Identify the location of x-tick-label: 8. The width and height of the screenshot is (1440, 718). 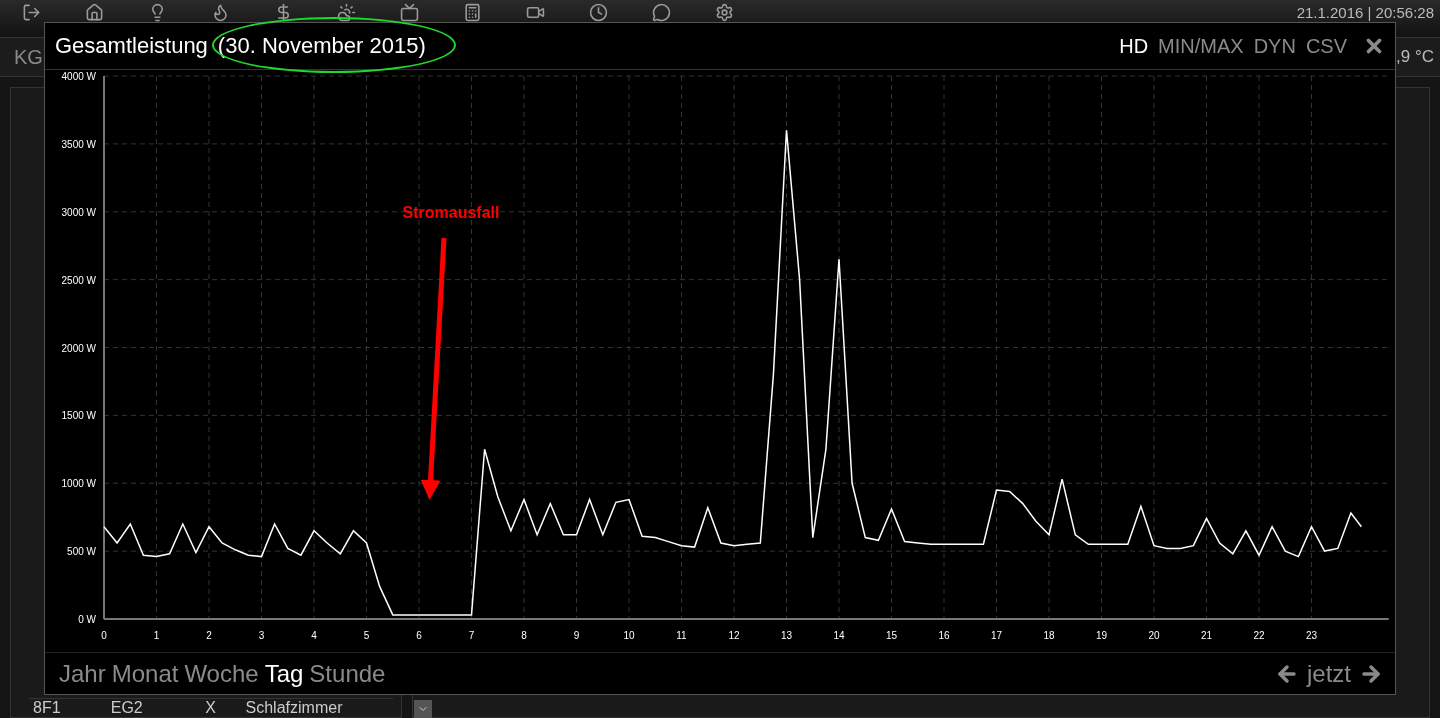
(524, 636).